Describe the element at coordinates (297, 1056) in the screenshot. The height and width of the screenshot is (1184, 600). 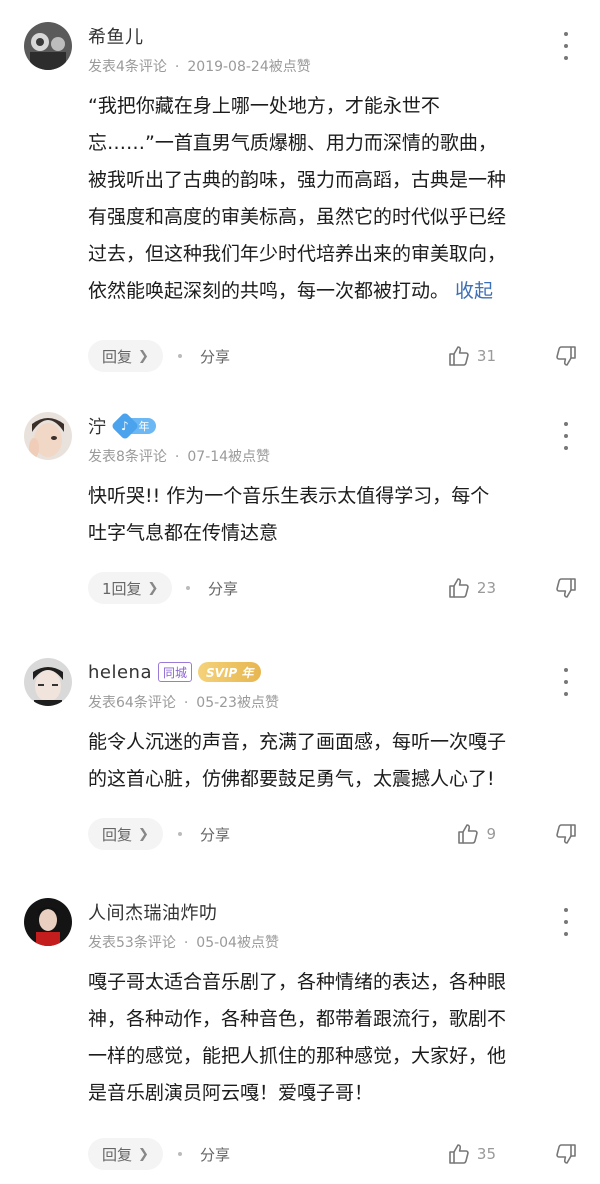
I see `comment-line: 一样的感觉，能把人抓住的那种感觉，大家好，他` at that location.